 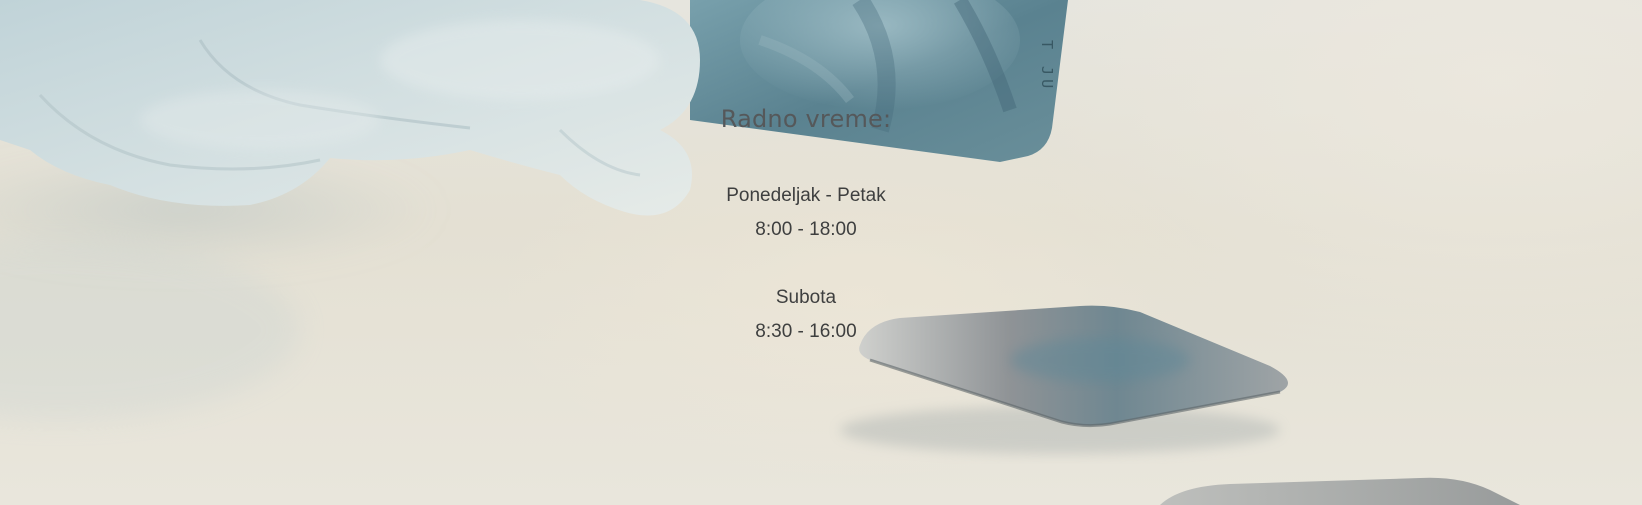 I want to click on second-sensor-plate, so click(x=1340, y=491).